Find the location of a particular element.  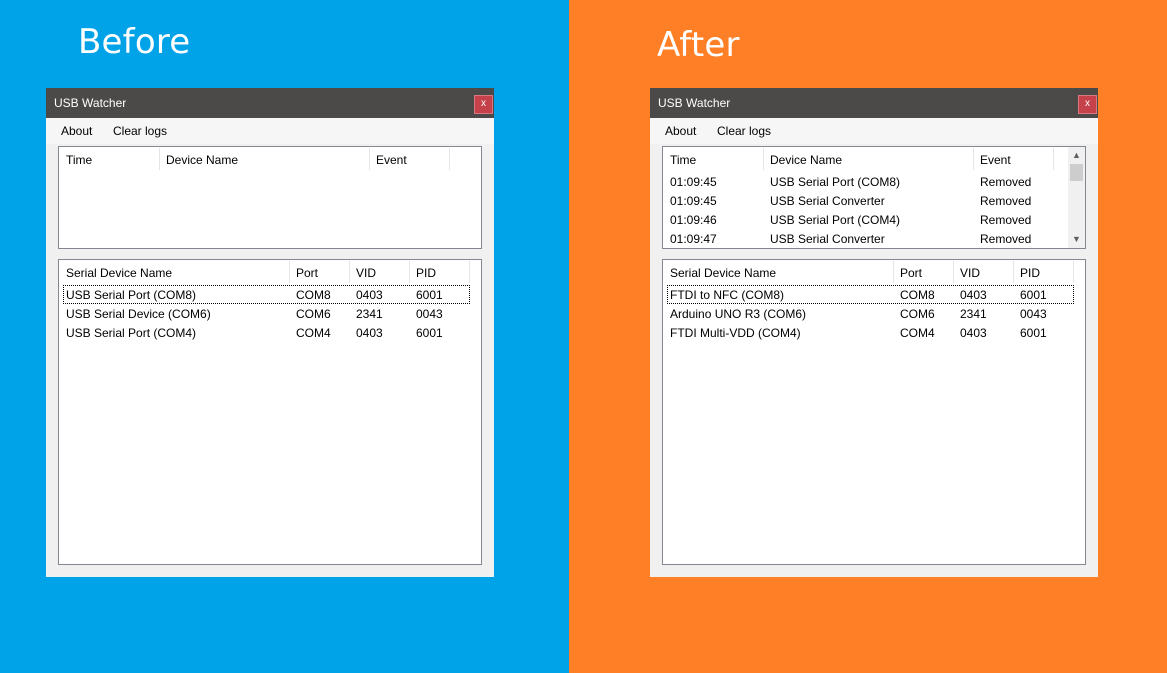

cell-device-name: Arduino UNO R3 (COM6) is located at coordinates (738, 314).